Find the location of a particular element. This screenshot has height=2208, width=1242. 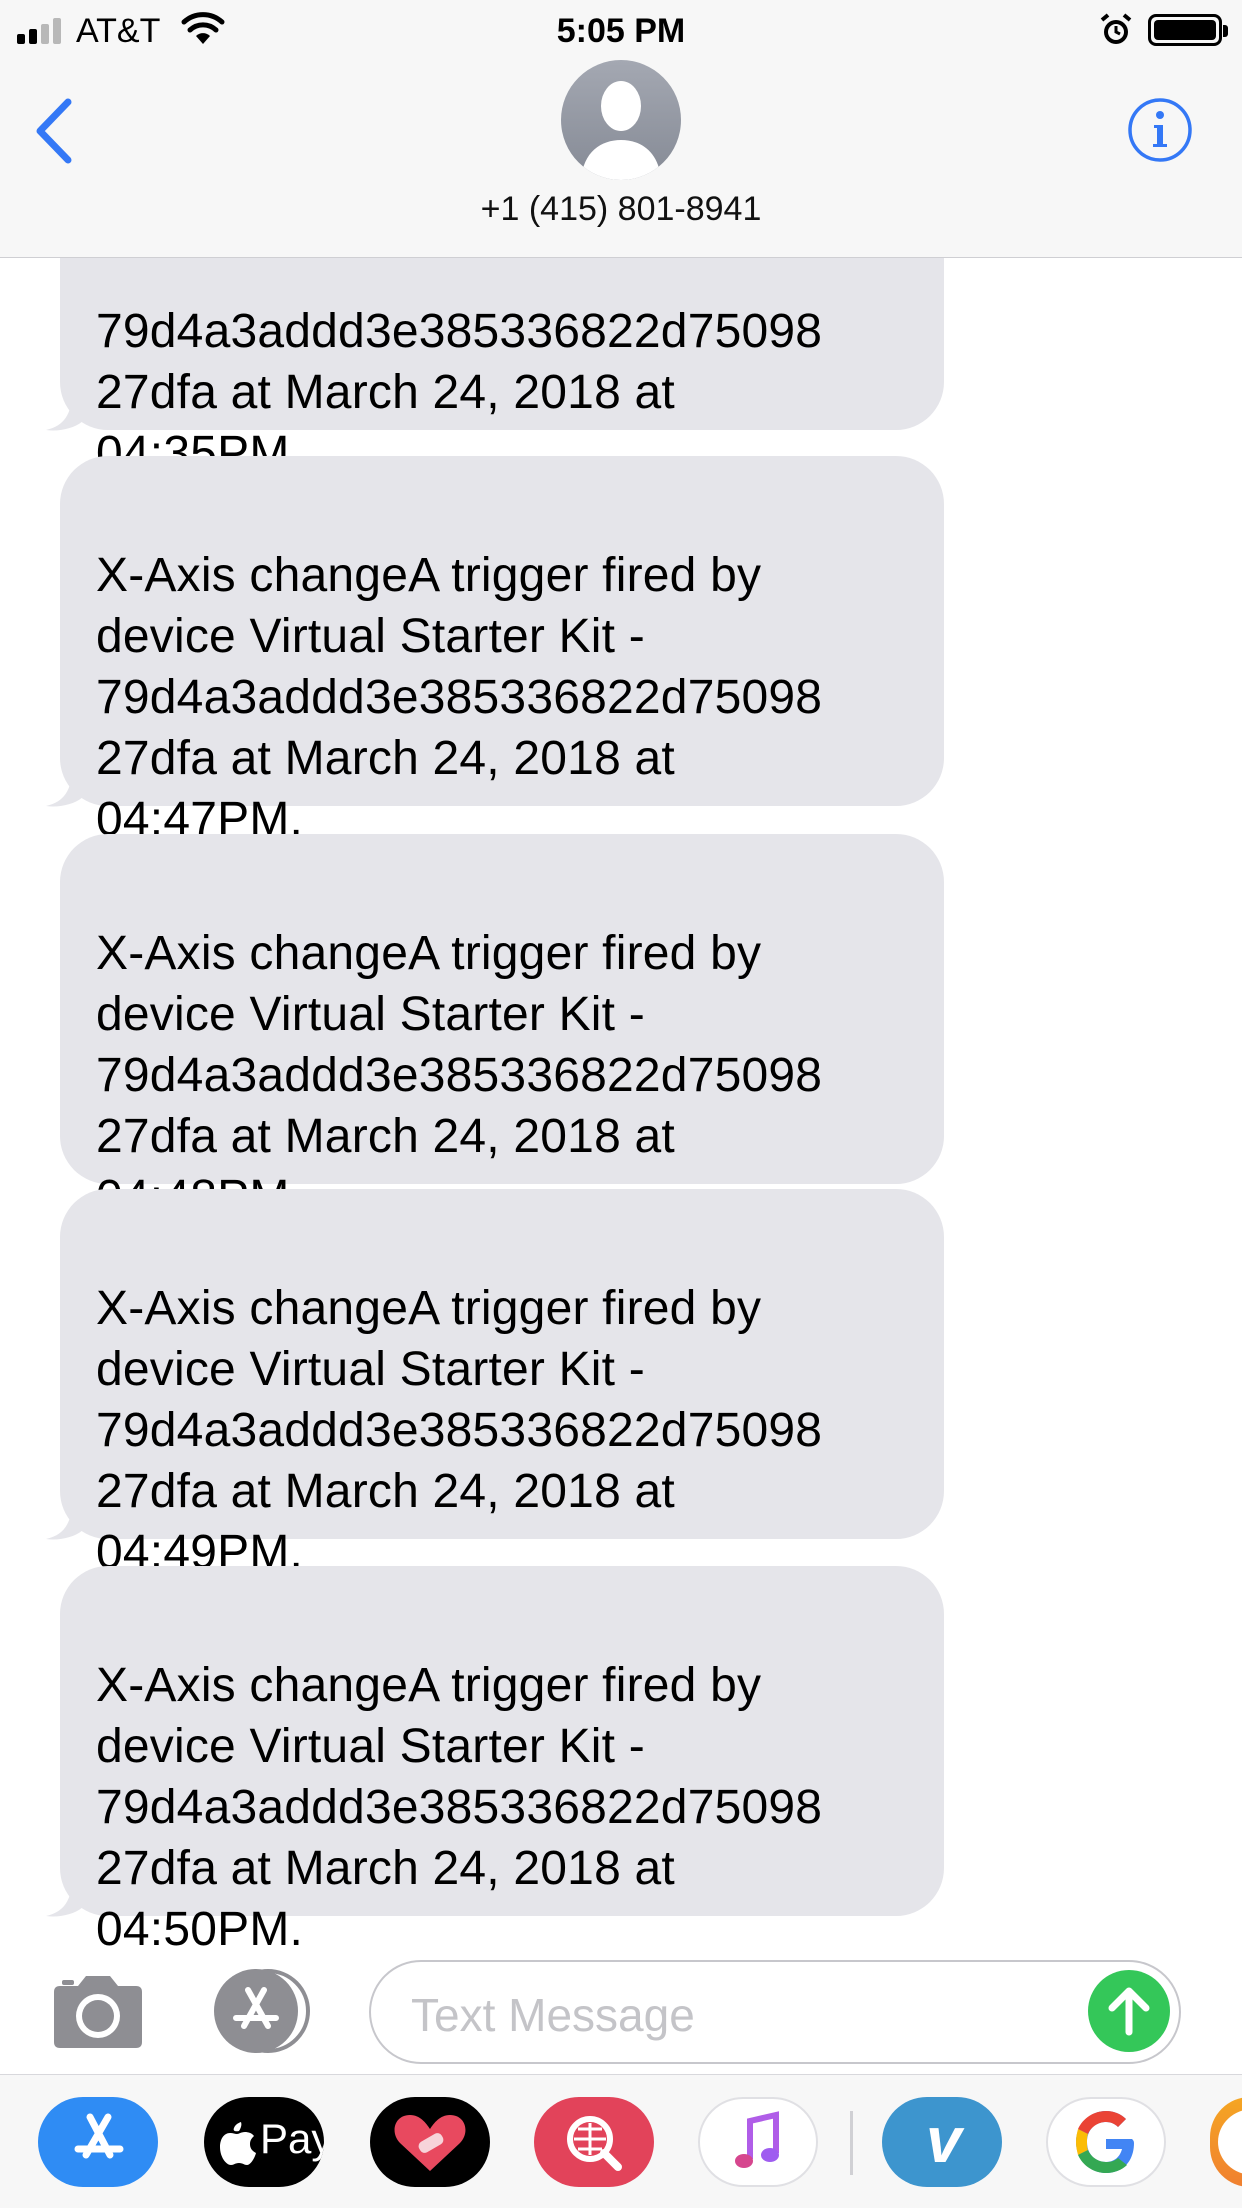

contact-avatar is located at coordinates (621, 120).